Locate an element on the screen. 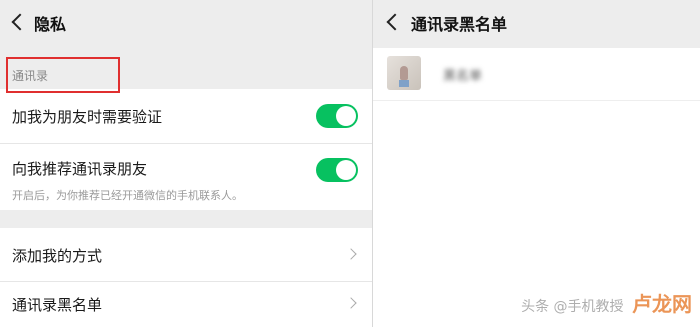 This screenshot has width=700, height=327. page-title: 隐私 is located at coordinates (50, 24).